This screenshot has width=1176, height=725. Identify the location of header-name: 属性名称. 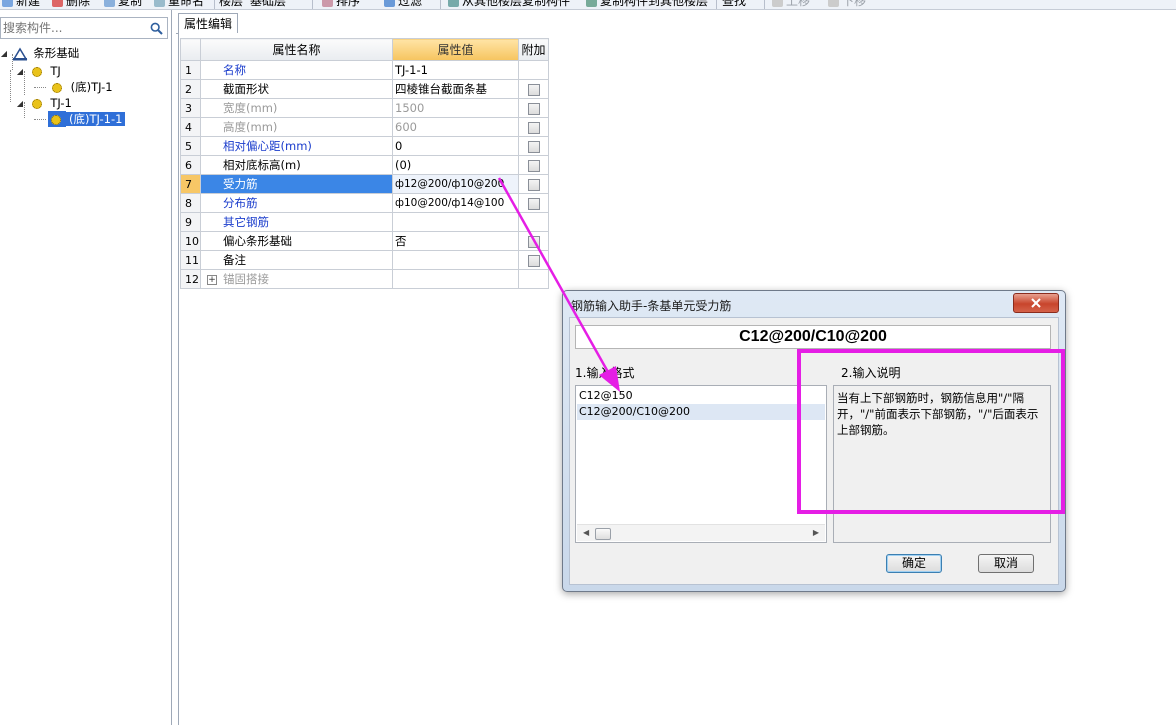
(296, 49).